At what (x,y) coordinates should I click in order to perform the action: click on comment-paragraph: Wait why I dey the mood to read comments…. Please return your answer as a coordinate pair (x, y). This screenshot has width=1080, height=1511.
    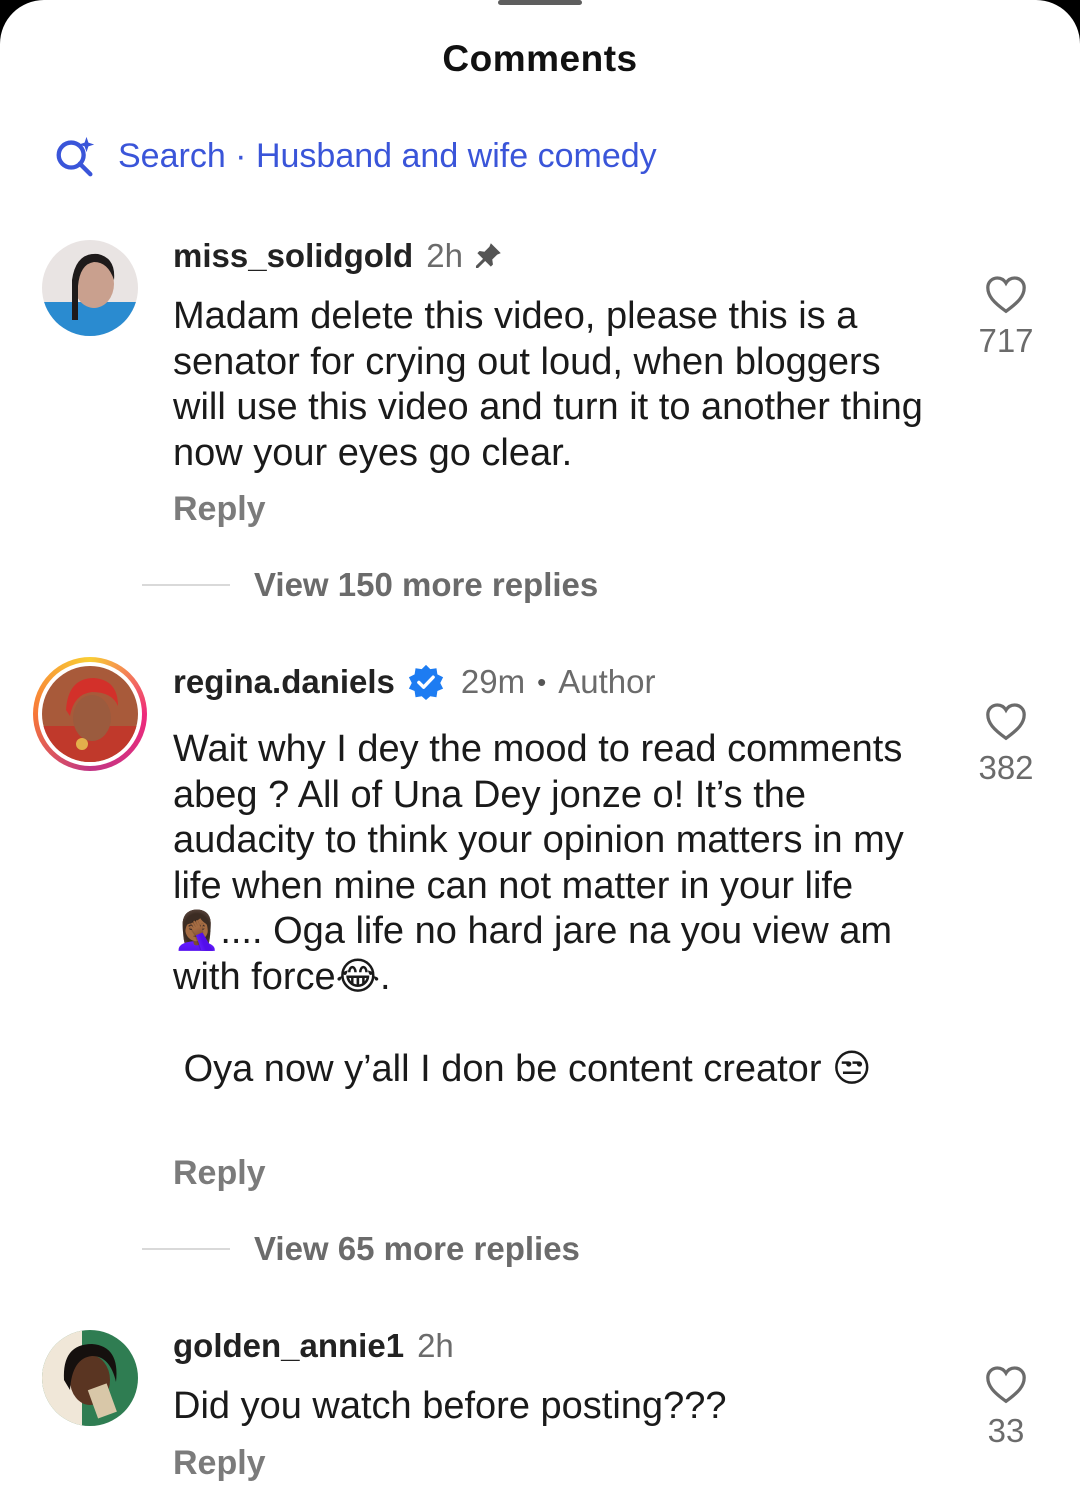
    Looking at the image, I should click on (538, 863).